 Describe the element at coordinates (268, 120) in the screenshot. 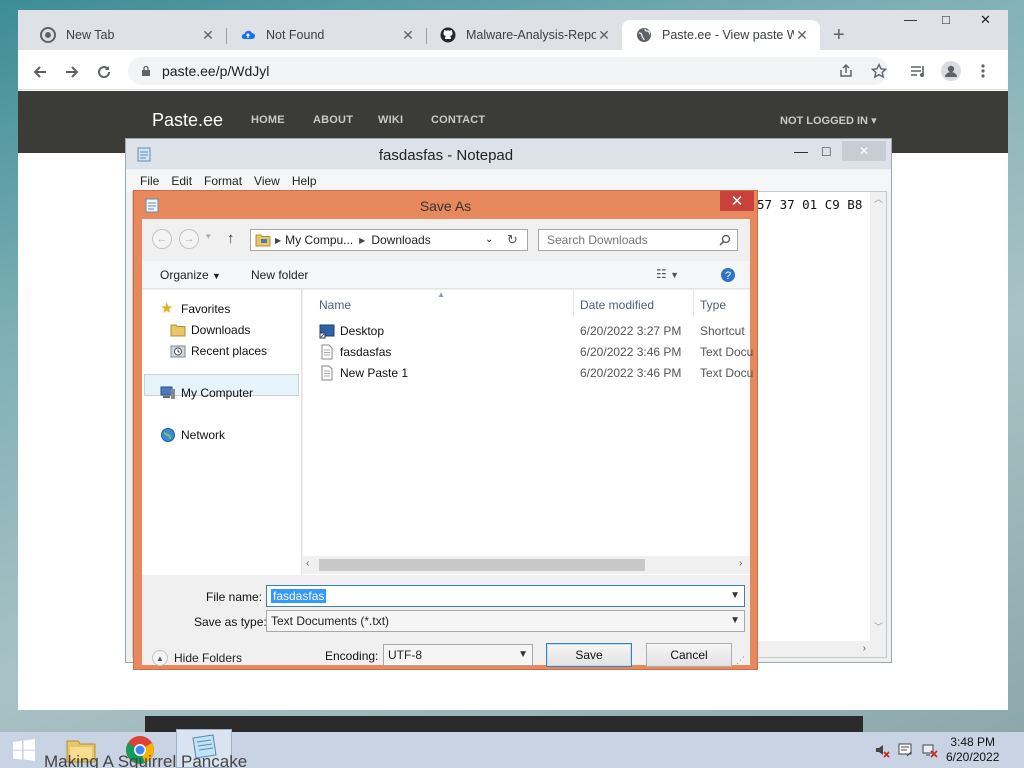

I see `nav-home: HOME` at that location.